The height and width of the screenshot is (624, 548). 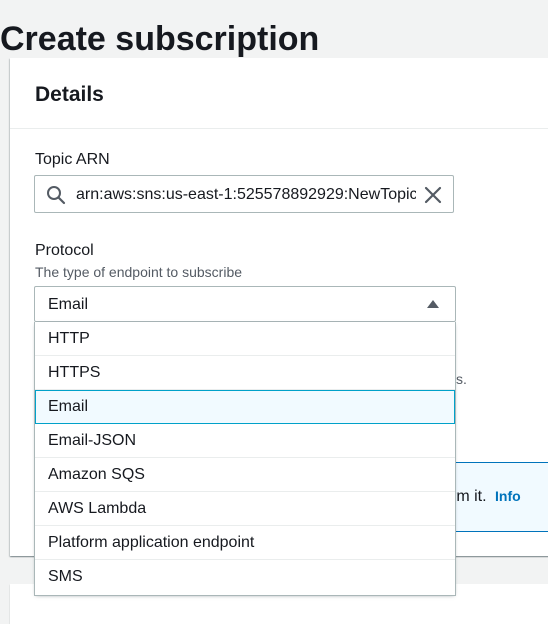 What do you see at coordinates (245, 339) in the screenshot?
I see `protocol-option-http: HTTP` at bounding box center [245, 339].